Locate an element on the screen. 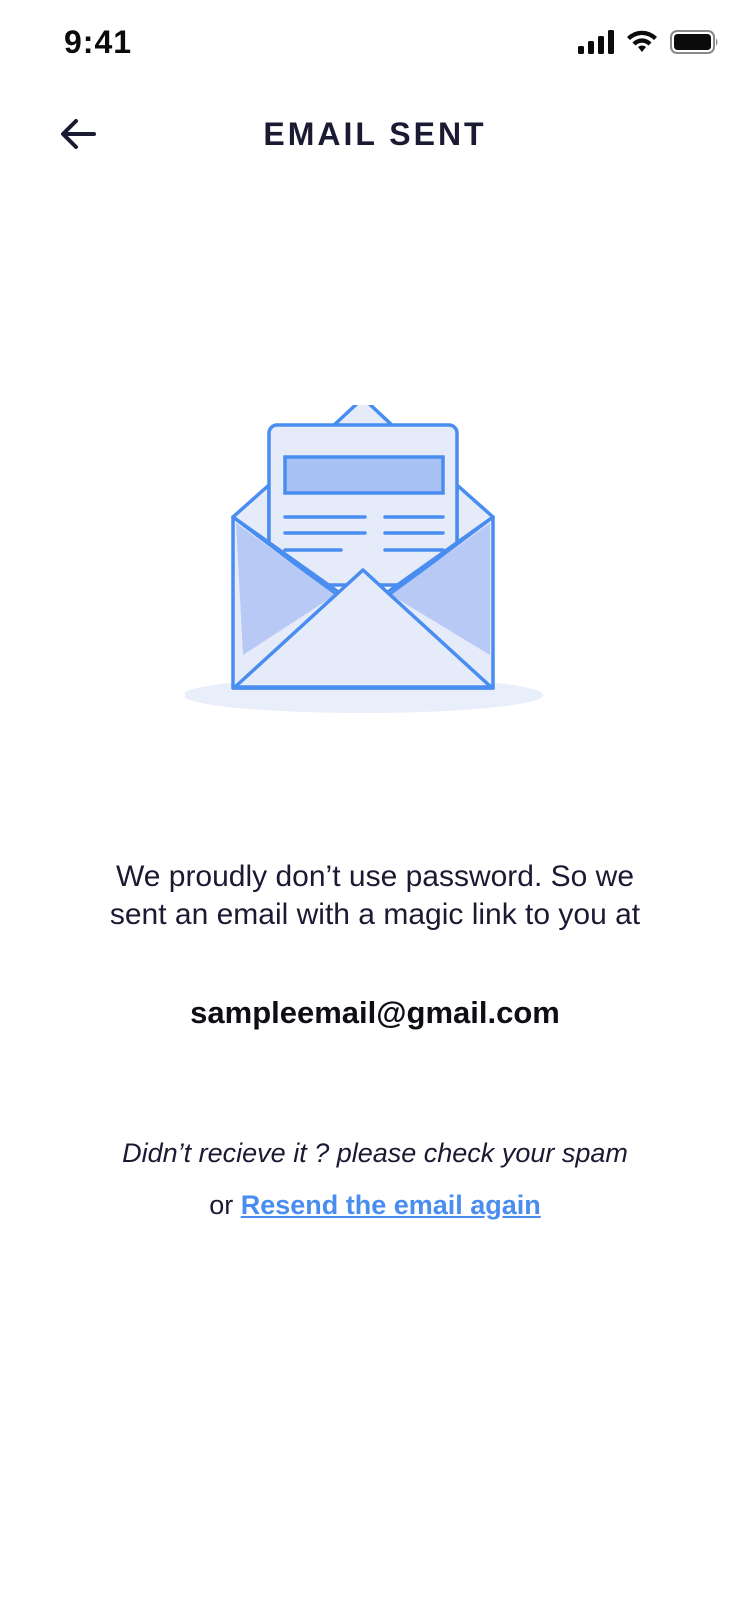  header: EMAIL SENT is located at coordinates (375, 135).